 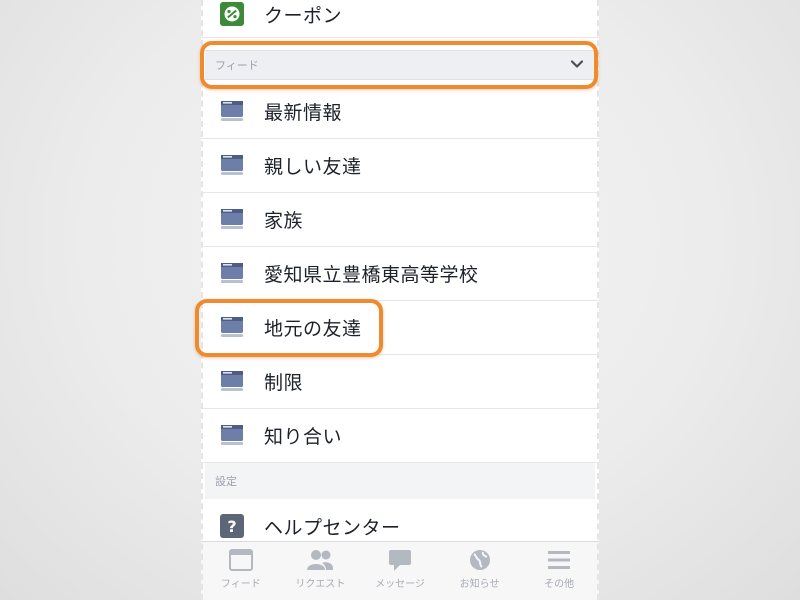 What do you see at coordinates (313, 328) in the screenshot?
I see `feed-list-label: 地元の友達` at bounding box center [313, 328].